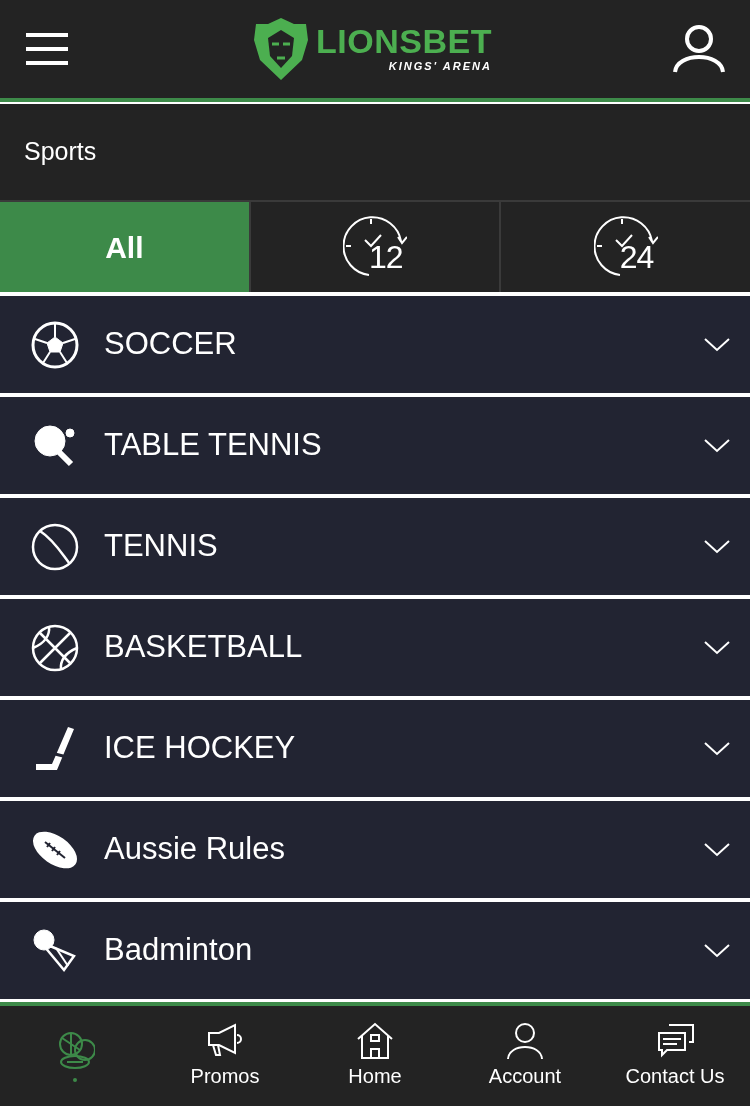  Describe the element at coordinates (375, 748) in the screenshot. I see `sport-row: ICE HOCKEY` at that location.